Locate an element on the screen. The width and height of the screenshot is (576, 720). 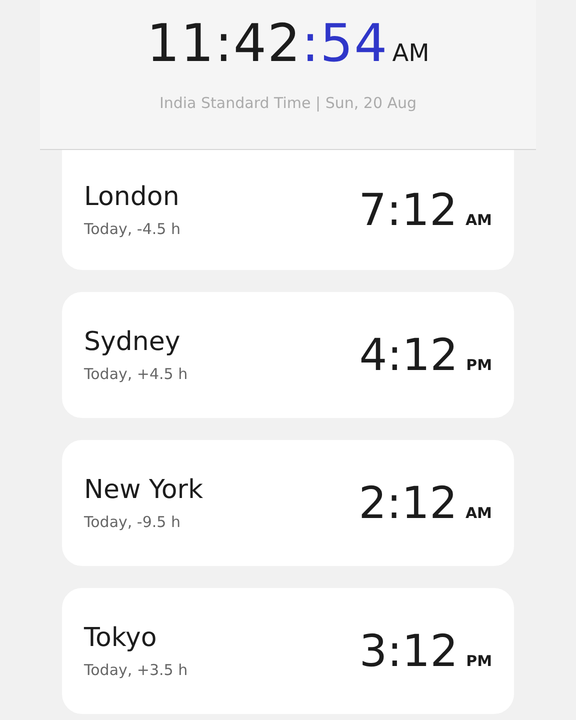
city-card: London Today, -4.5 h 7:12 AM is located at coordinates (288, 210).